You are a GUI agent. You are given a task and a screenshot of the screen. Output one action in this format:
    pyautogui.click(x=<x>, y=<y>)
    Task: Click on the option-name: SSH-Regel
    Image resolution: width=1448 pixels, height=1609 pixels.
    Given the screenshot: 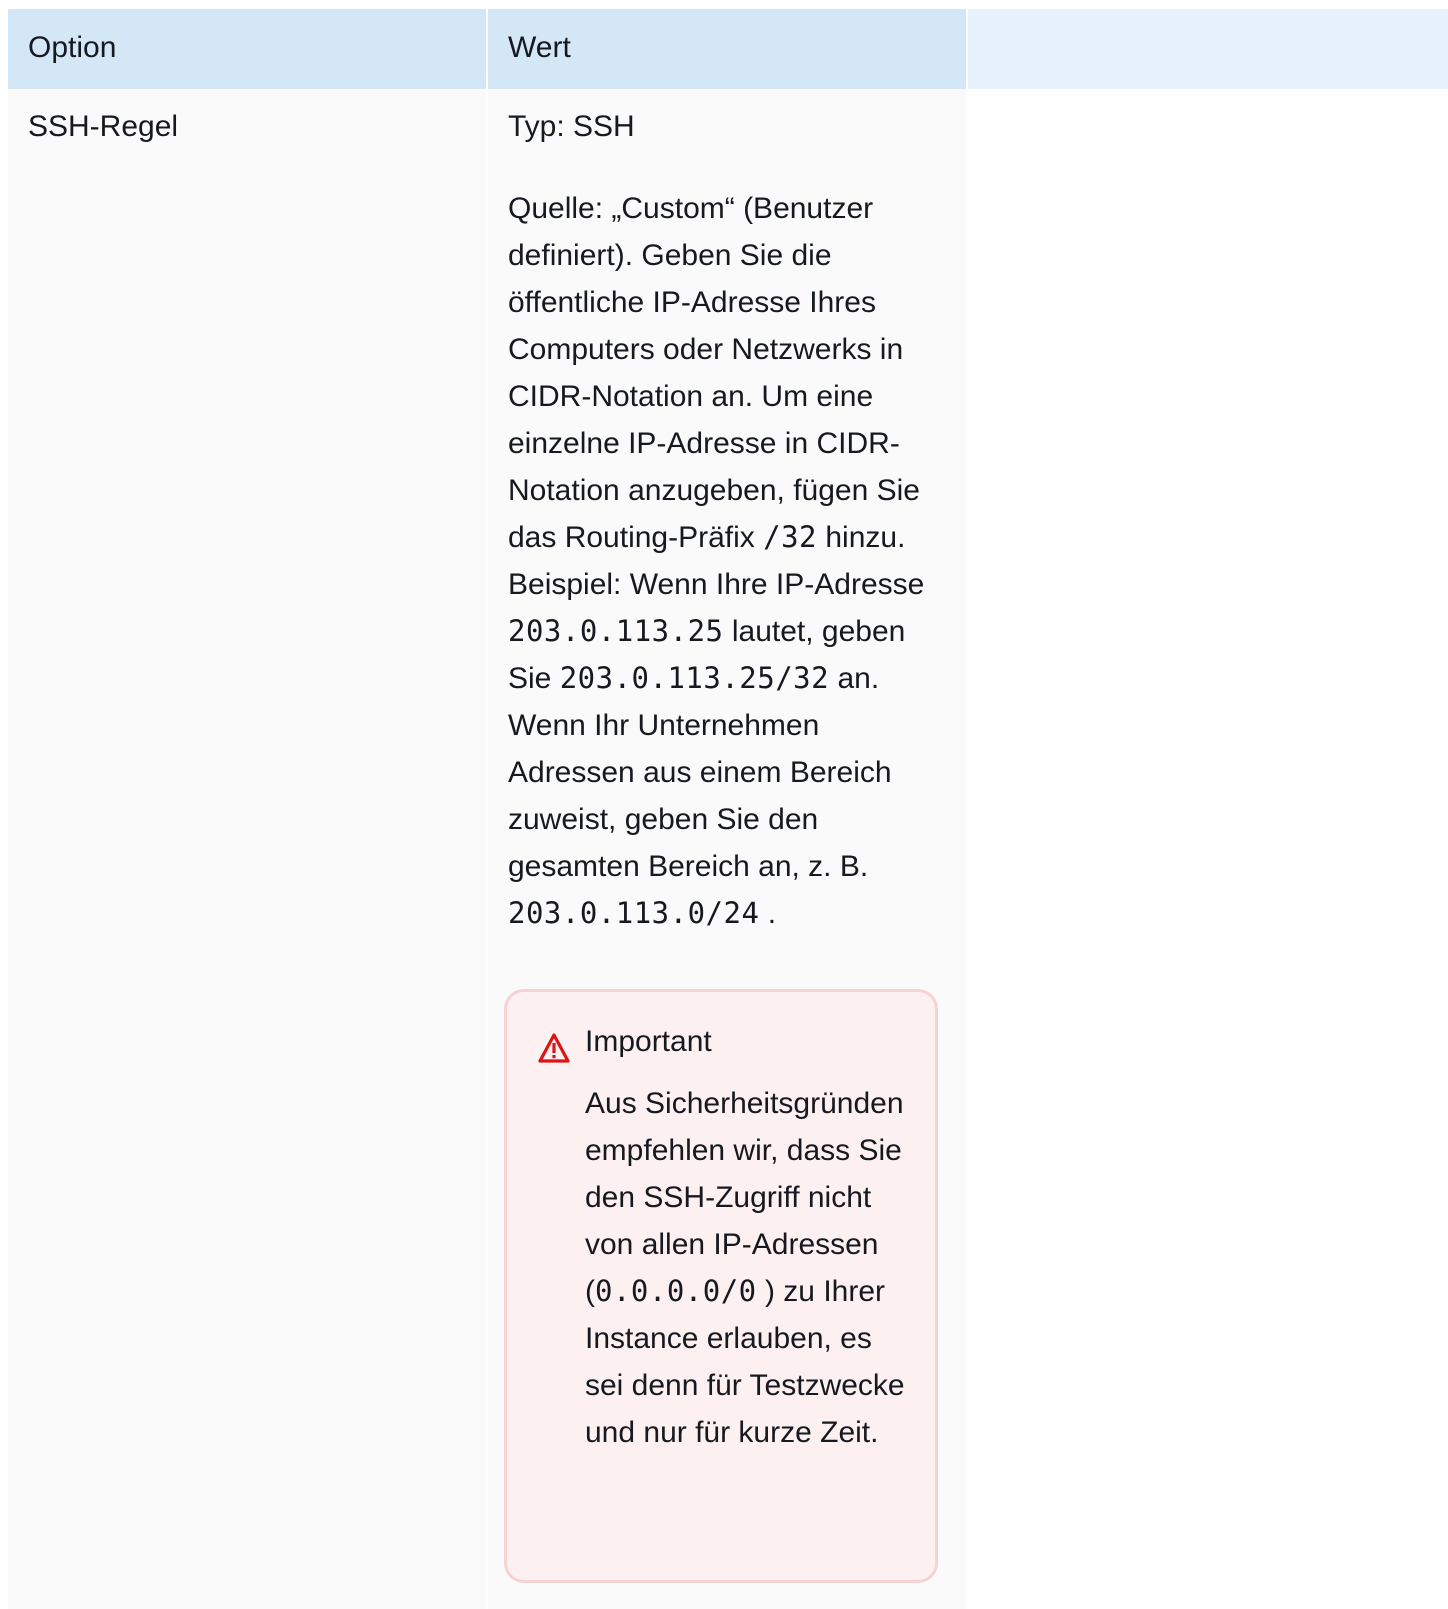 What is the action you would take?
    pyautogui.click(x=103, y=126)
    